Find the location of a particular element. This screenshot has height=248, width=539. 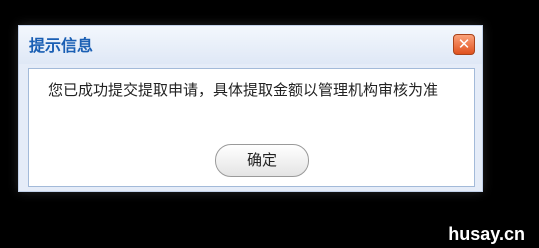

close-button: ✕ is located at coordinates (464, 44).